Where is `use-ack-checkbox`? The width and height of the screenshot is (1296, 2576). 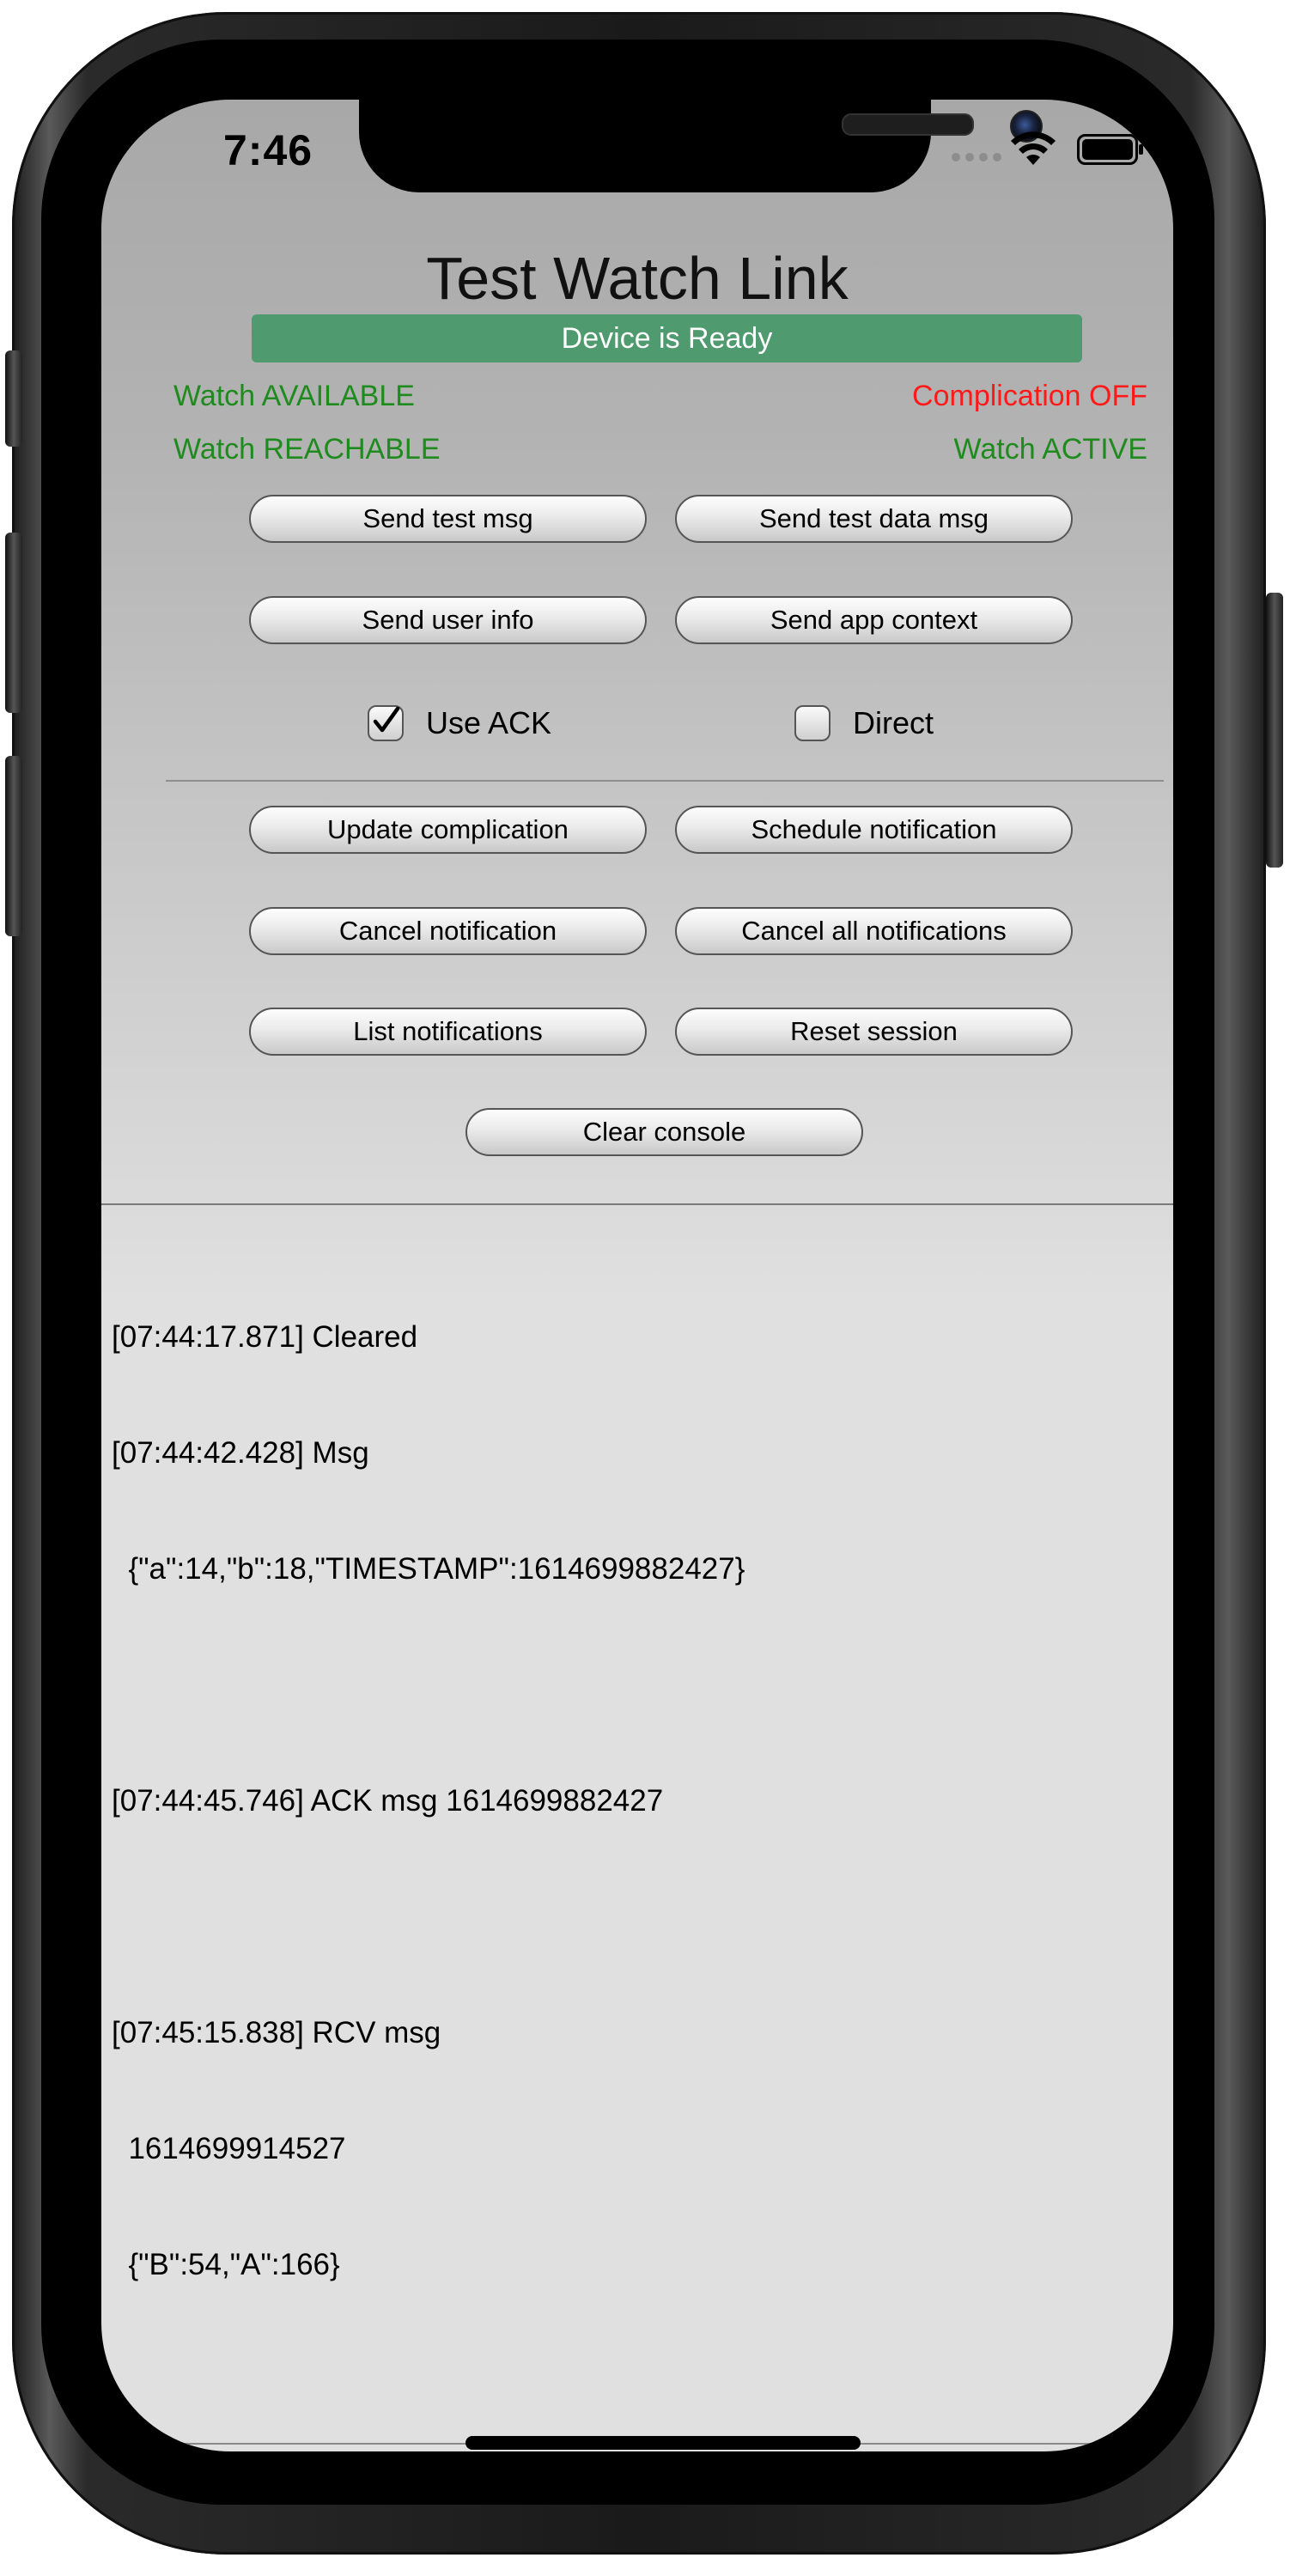 use-ack-checkbox is located at coordinates (386, 723).